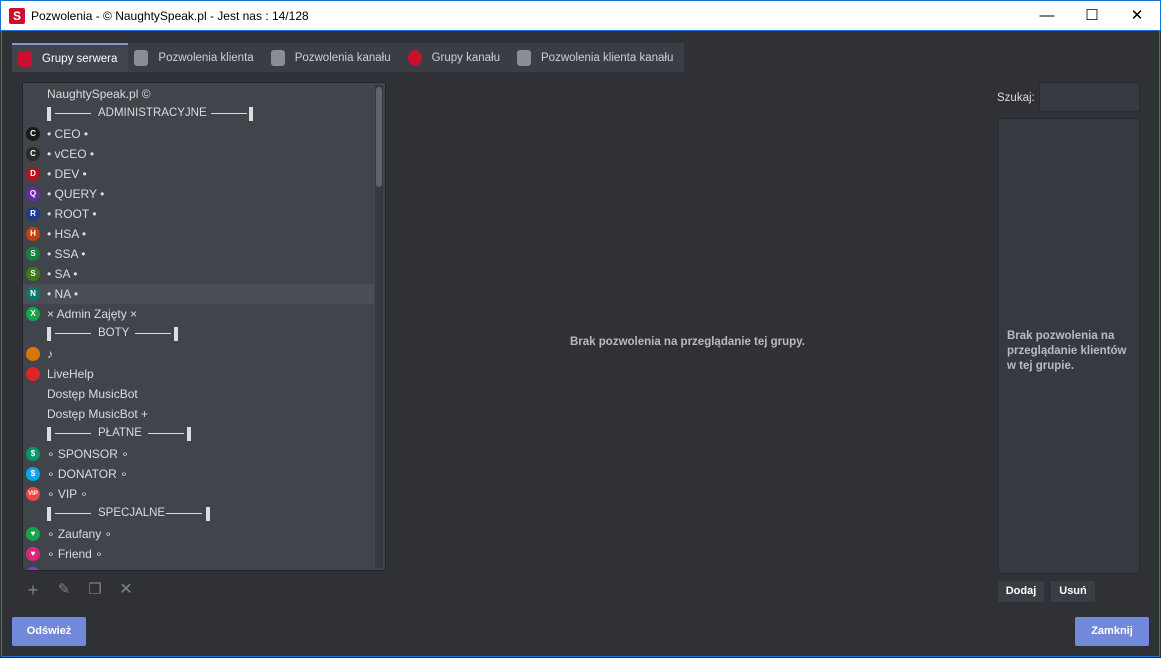 The image size is (1161, 658). What do you see at coordinates (70, 374) in the screenshot?
I see `group-label: LiveHelp` at bounding box center [70, 374].